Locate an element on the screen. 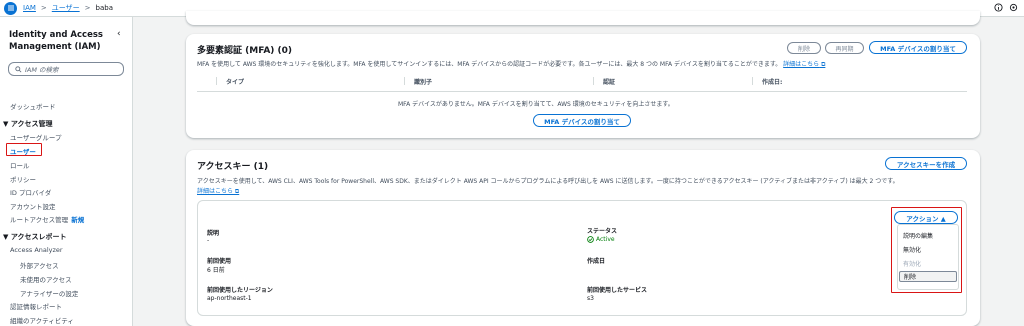 Image resolution: width=1024 pixels, height=326 pixels. check-circle-icon is located at coordinates (590, 239).